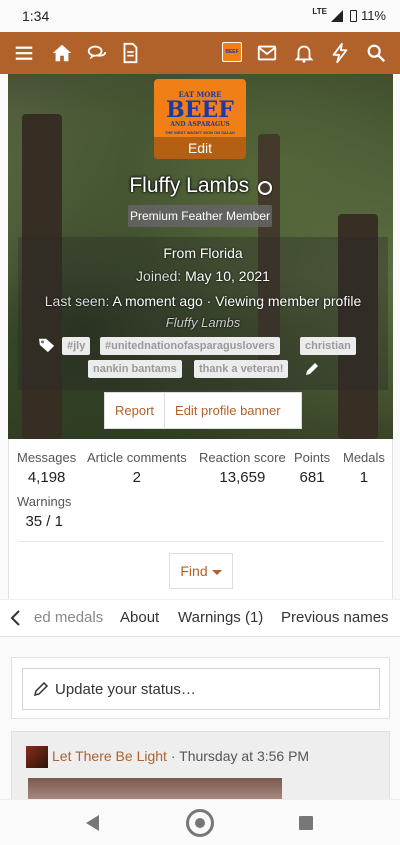  Describe the element at coordinates (200, 216) in the screenshot. I see `user-title-badge: Premium Feather Member` at that location.